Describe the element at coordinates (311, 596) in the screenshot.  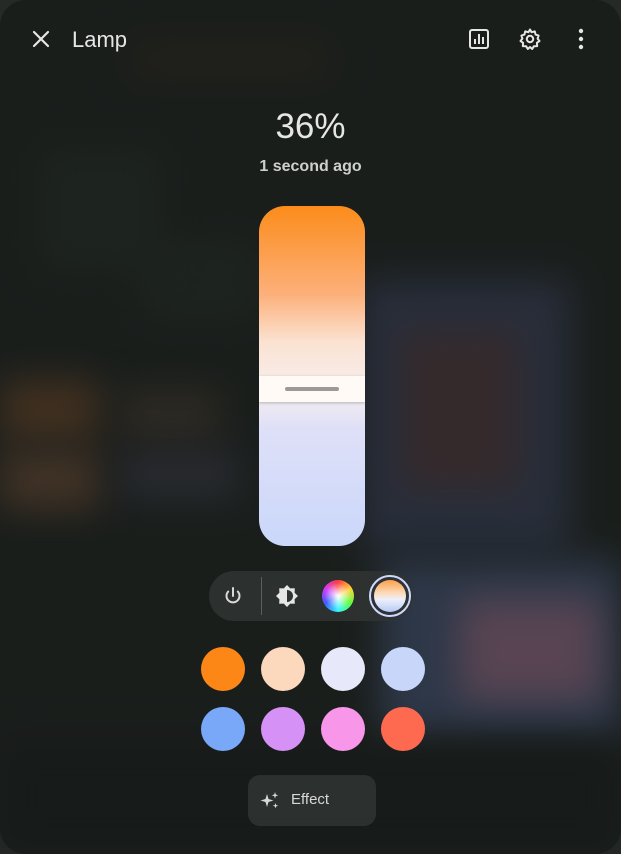
I see `mode-selector` at that location.